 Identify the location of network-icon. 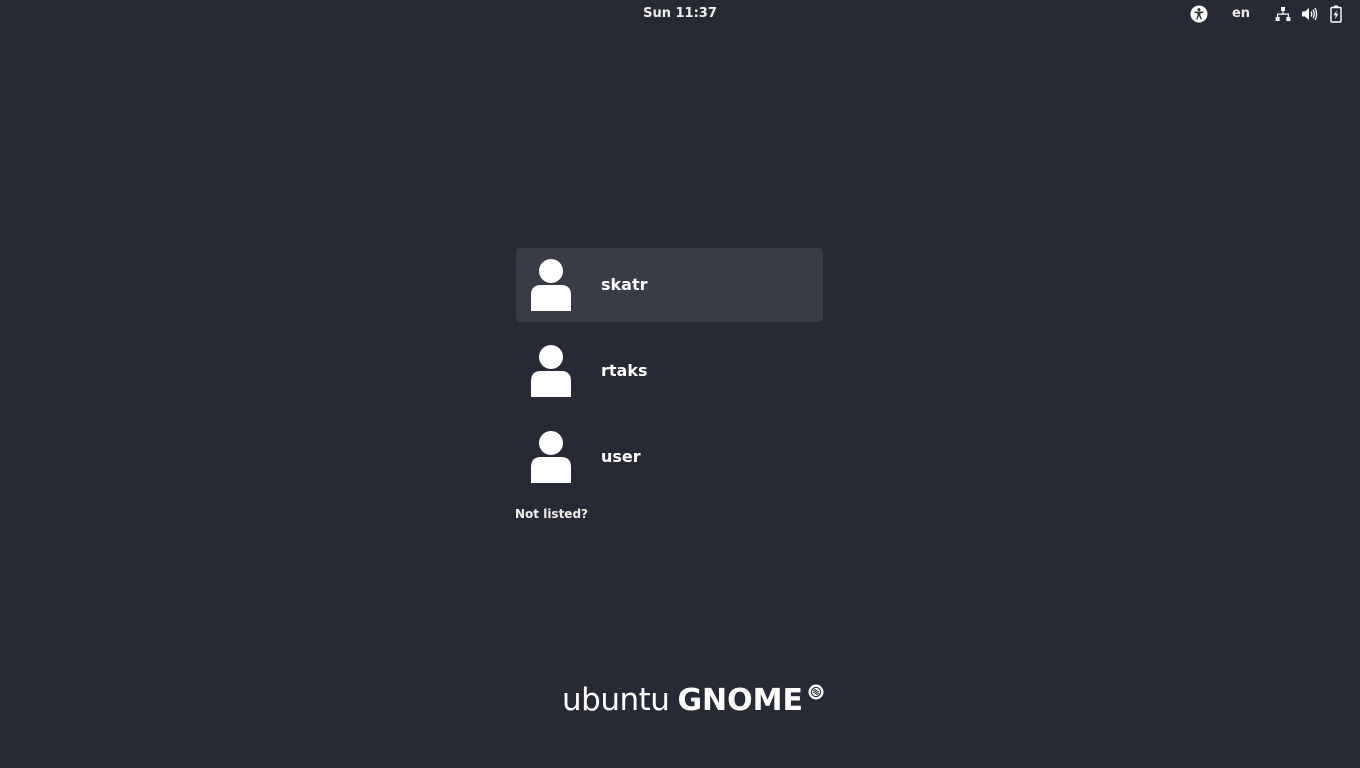
(1283, 13).